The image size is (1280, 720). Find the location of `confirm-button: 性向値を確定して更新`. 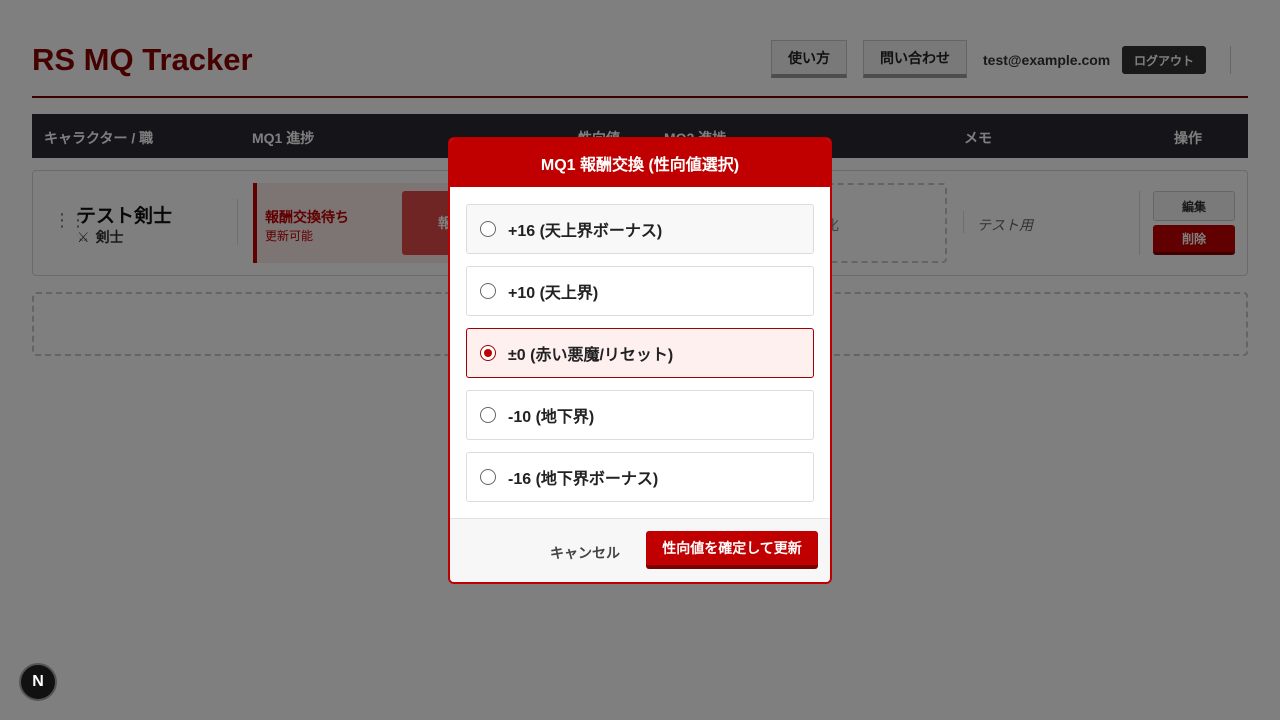

confirm-button: 性向値を確定して更新 is located at coordinates (732, 550).